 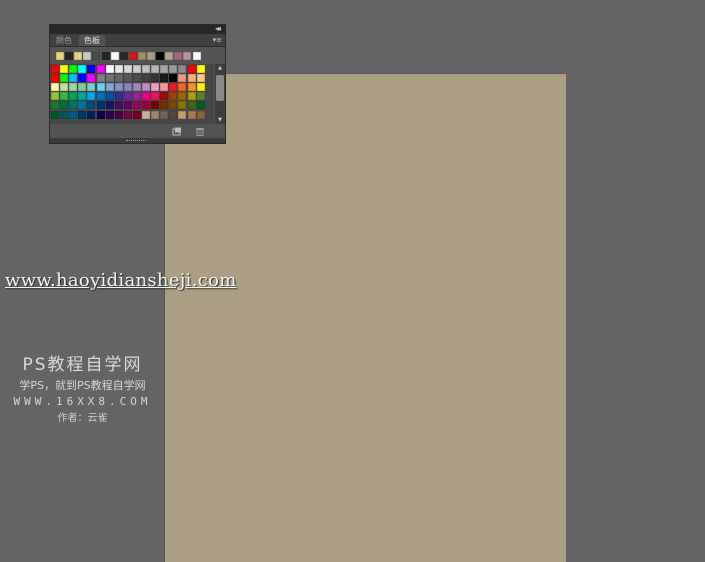 What do you see at coordinates (220, 88) in the screenshot?
I see `scroll-thumb` at bounding box center [220, 88].